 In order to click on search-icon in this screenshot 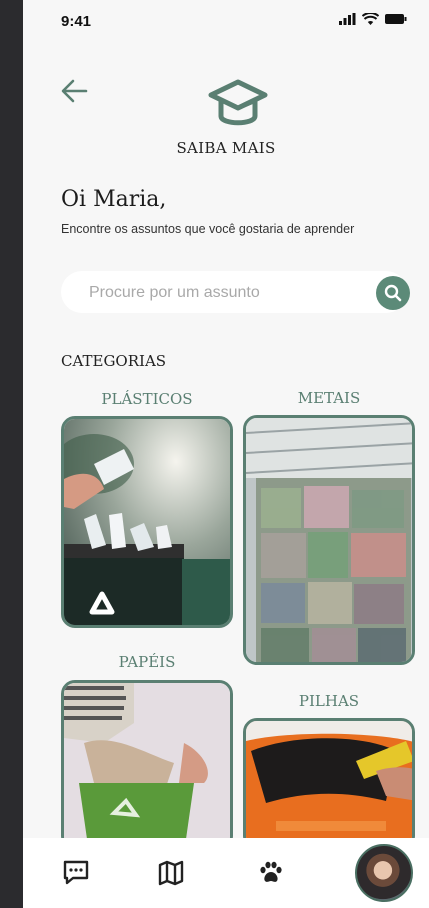, I will do `click(393, 293)`.